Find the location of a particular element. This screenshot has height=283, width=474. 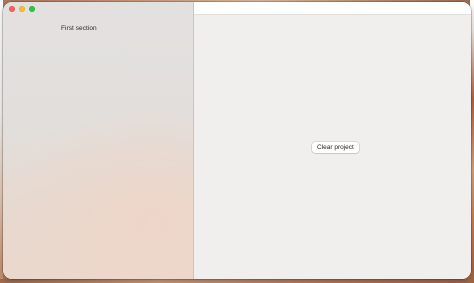

window-controls is located at coordinates (22, 9).